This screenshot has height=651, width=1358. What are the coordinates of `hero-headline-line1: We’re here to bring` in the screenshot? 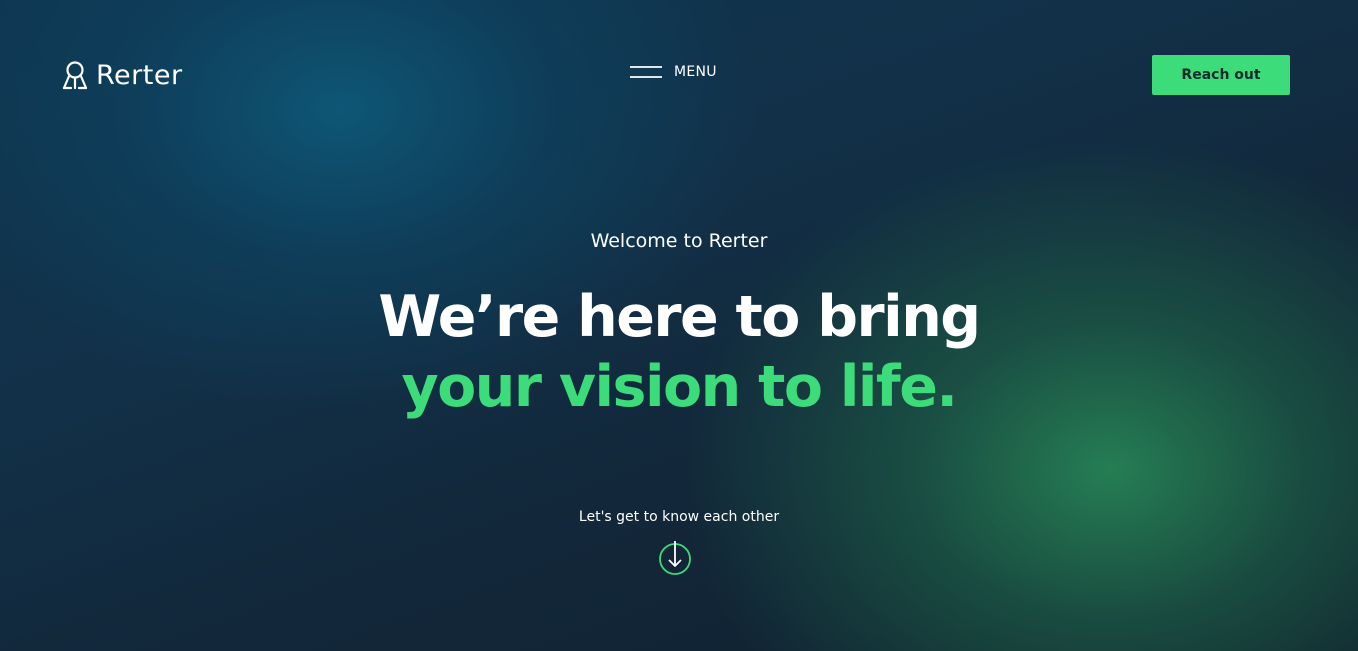 It's located at (679, 317).